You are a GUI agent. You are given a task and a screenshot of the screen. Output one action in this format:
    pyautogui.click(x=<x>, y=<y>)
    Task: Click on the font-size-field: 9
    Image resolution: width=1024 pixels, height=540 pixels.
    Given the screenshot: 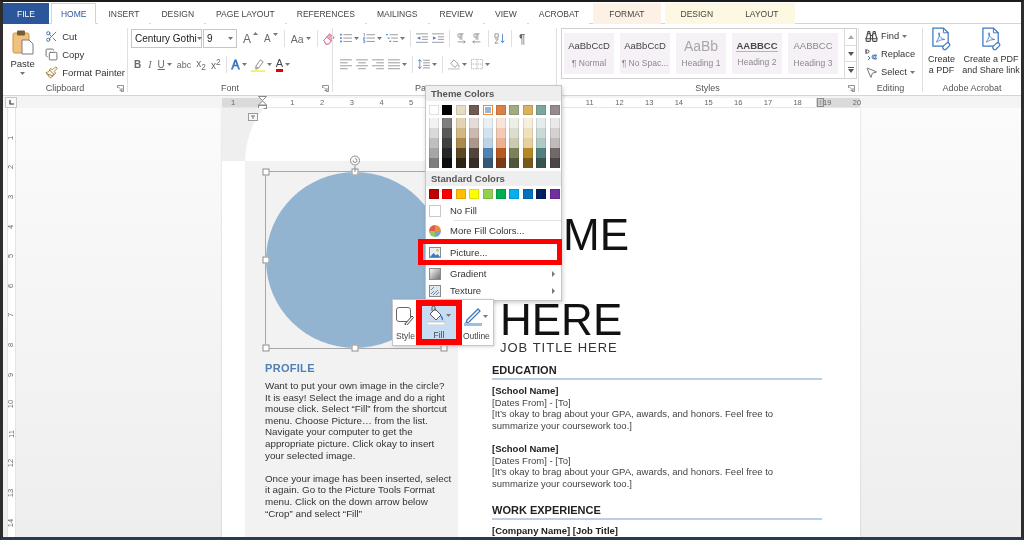 What is the action you would take?
    pyautogui.click(x=220, y=38)
    